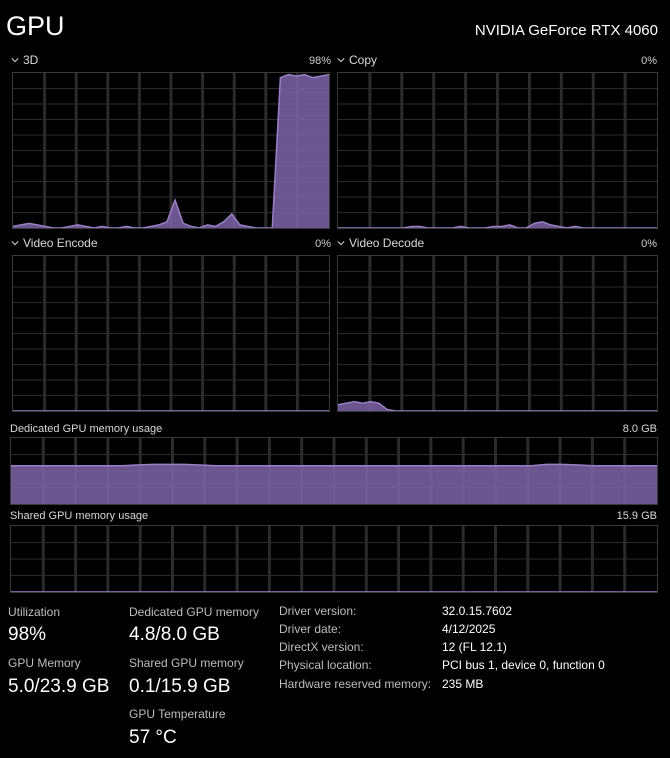  What do you see at coordinates (355, 684) in the screenshot?
I see `detail-key: Hardware reserved memory:` at bounding box center [355, 684].